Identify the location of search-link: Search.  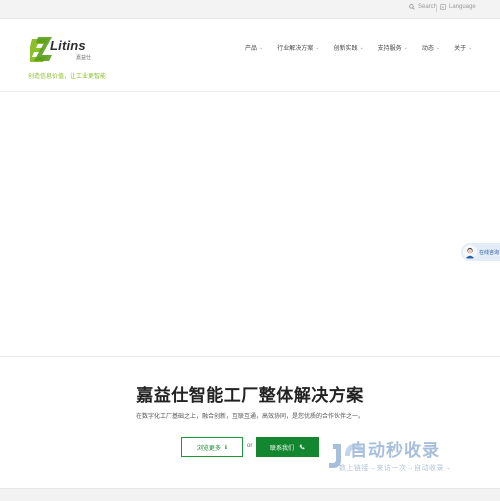
(423, 7).